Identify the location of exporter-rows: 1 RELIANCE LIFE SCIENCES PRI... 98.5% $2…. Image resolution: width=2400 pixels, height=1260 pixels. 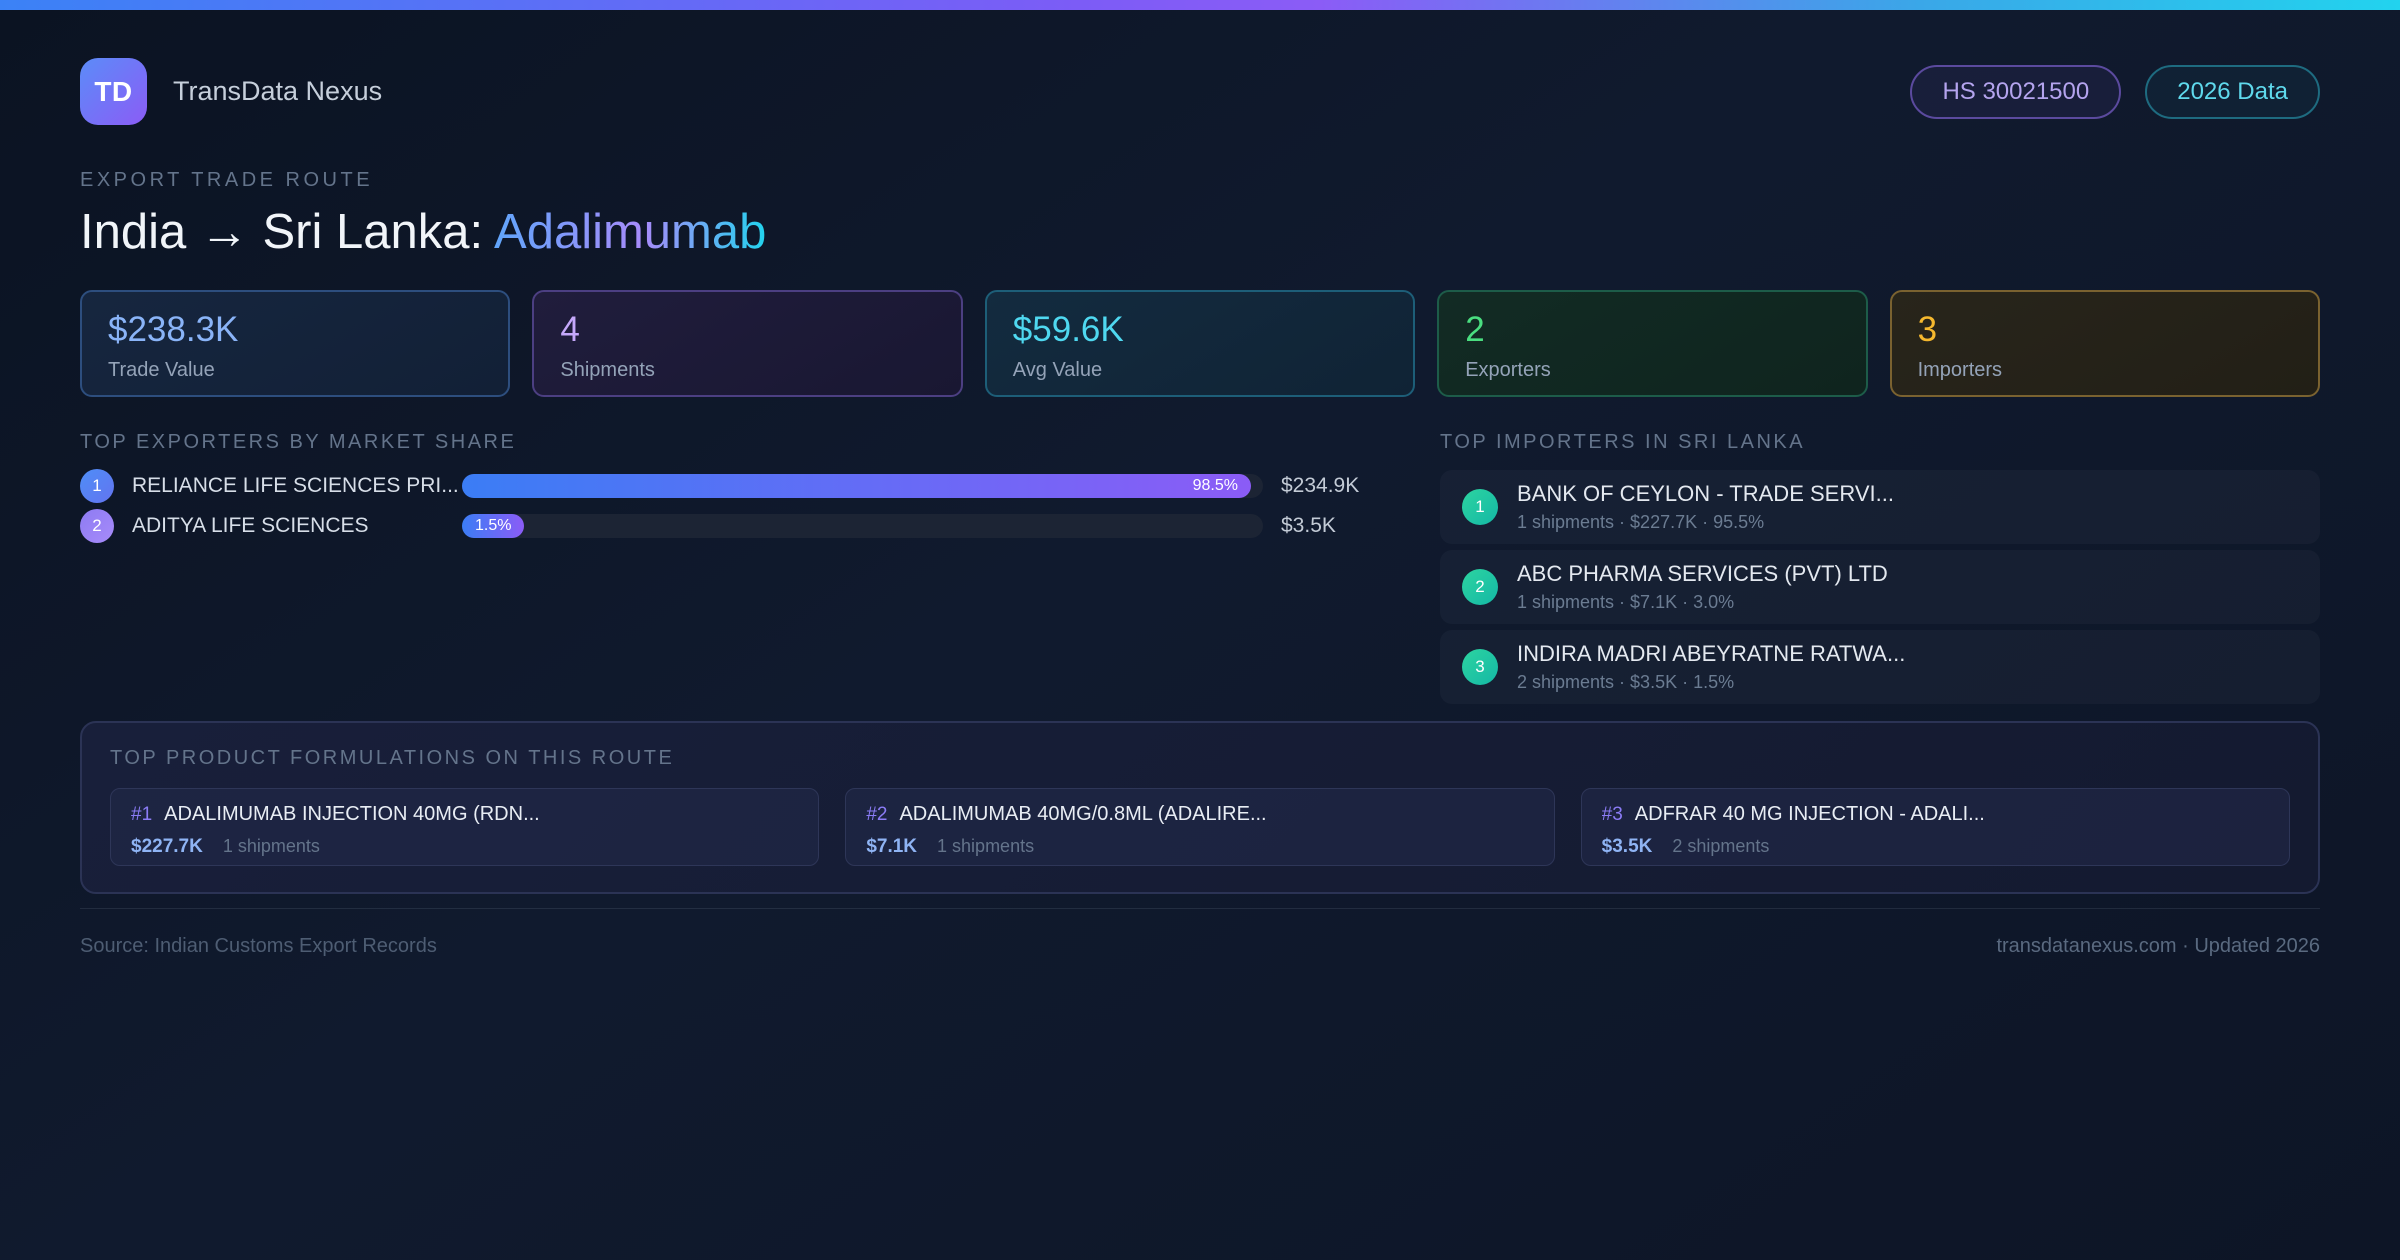
(728, 506).